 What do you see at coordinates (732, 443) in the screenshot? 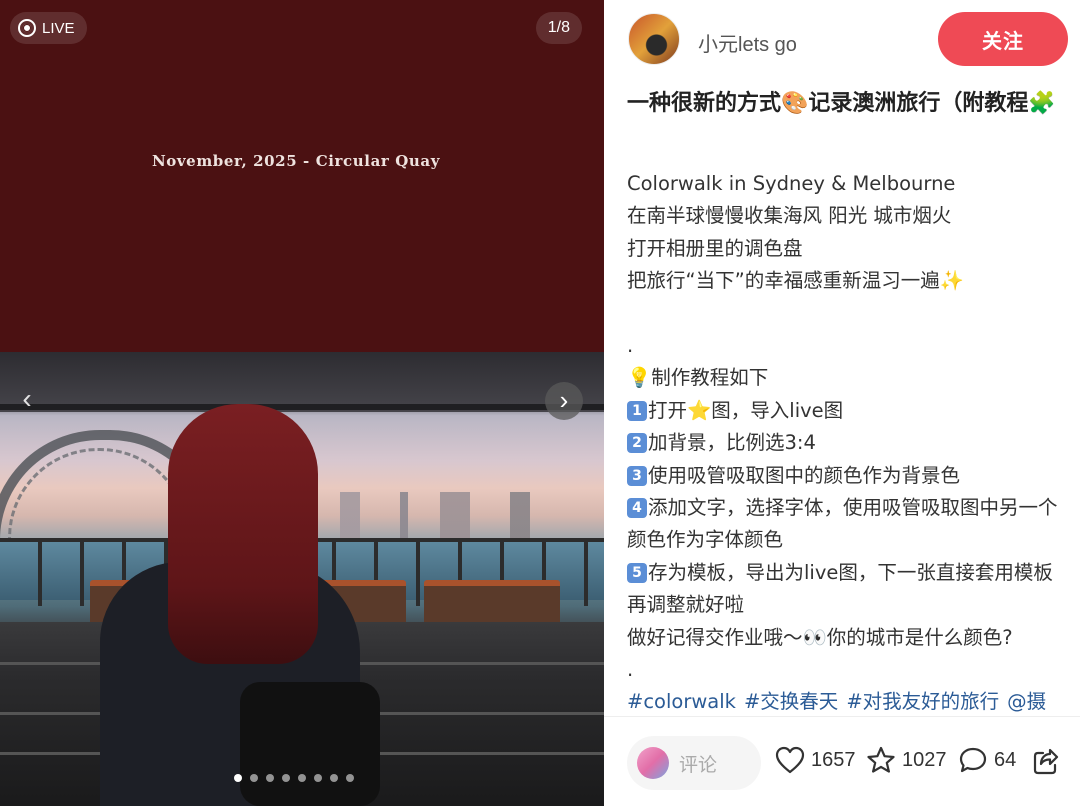
I see `step-text: 加背景，比例选3:4` at bounding box center [732, 443].